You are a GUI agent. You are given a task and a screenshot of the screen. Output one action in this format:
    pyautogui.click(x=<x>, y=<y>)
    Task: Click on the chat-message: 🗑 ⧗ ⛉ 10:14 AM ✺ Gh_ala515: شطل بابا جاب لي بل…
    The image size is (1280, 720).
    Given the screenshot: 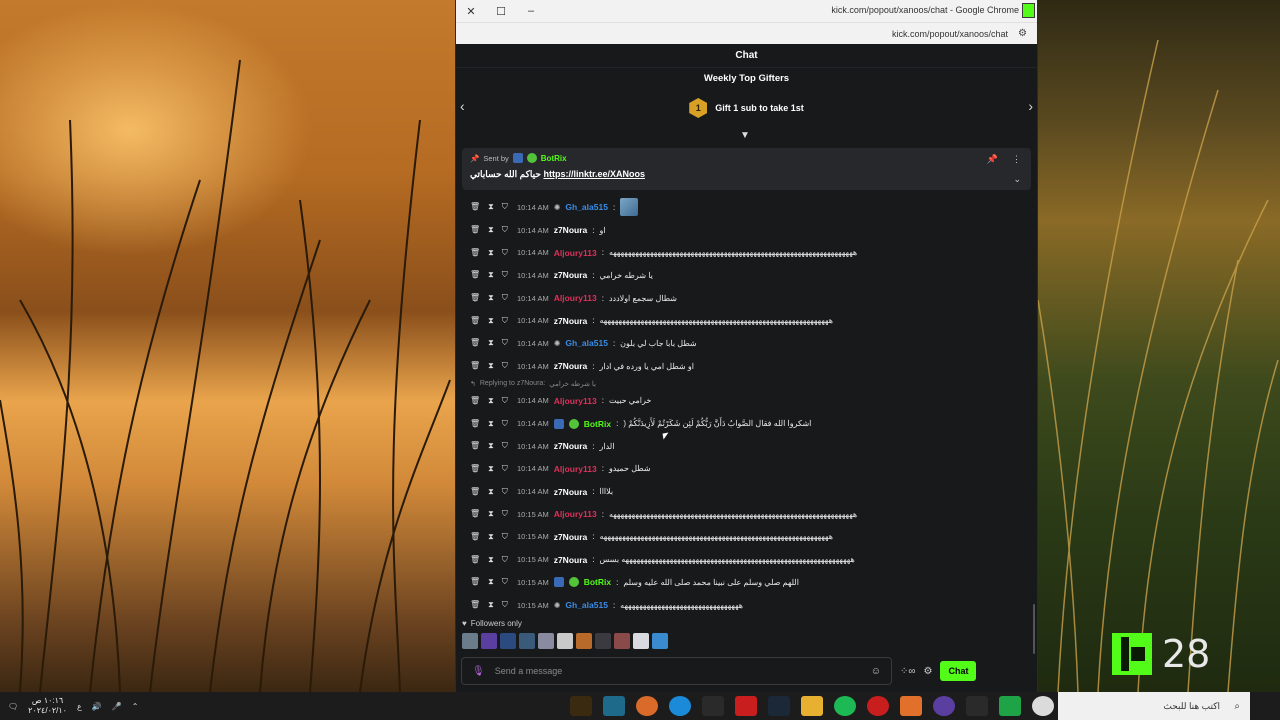 What is the action you would take?
    pyautogui.click(x=753, y=343)
    